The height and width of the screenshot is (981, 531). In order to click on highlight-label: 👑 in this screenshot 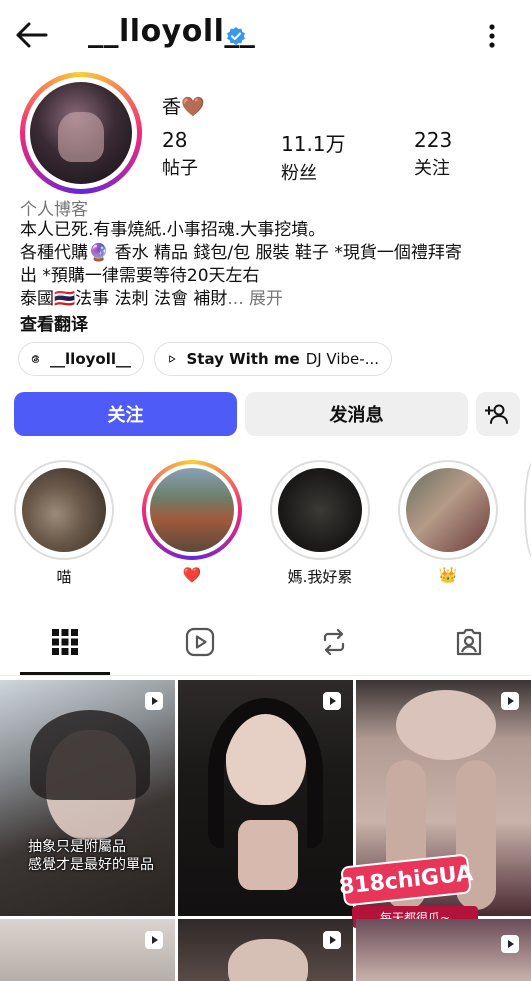, I will do `click(448, 575)`.